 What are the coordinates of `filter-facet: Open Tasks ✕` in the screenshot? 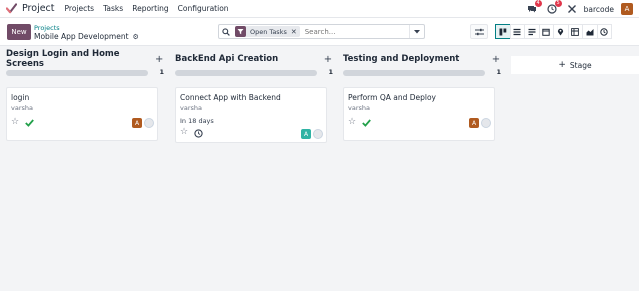 It's located at (267, 31).